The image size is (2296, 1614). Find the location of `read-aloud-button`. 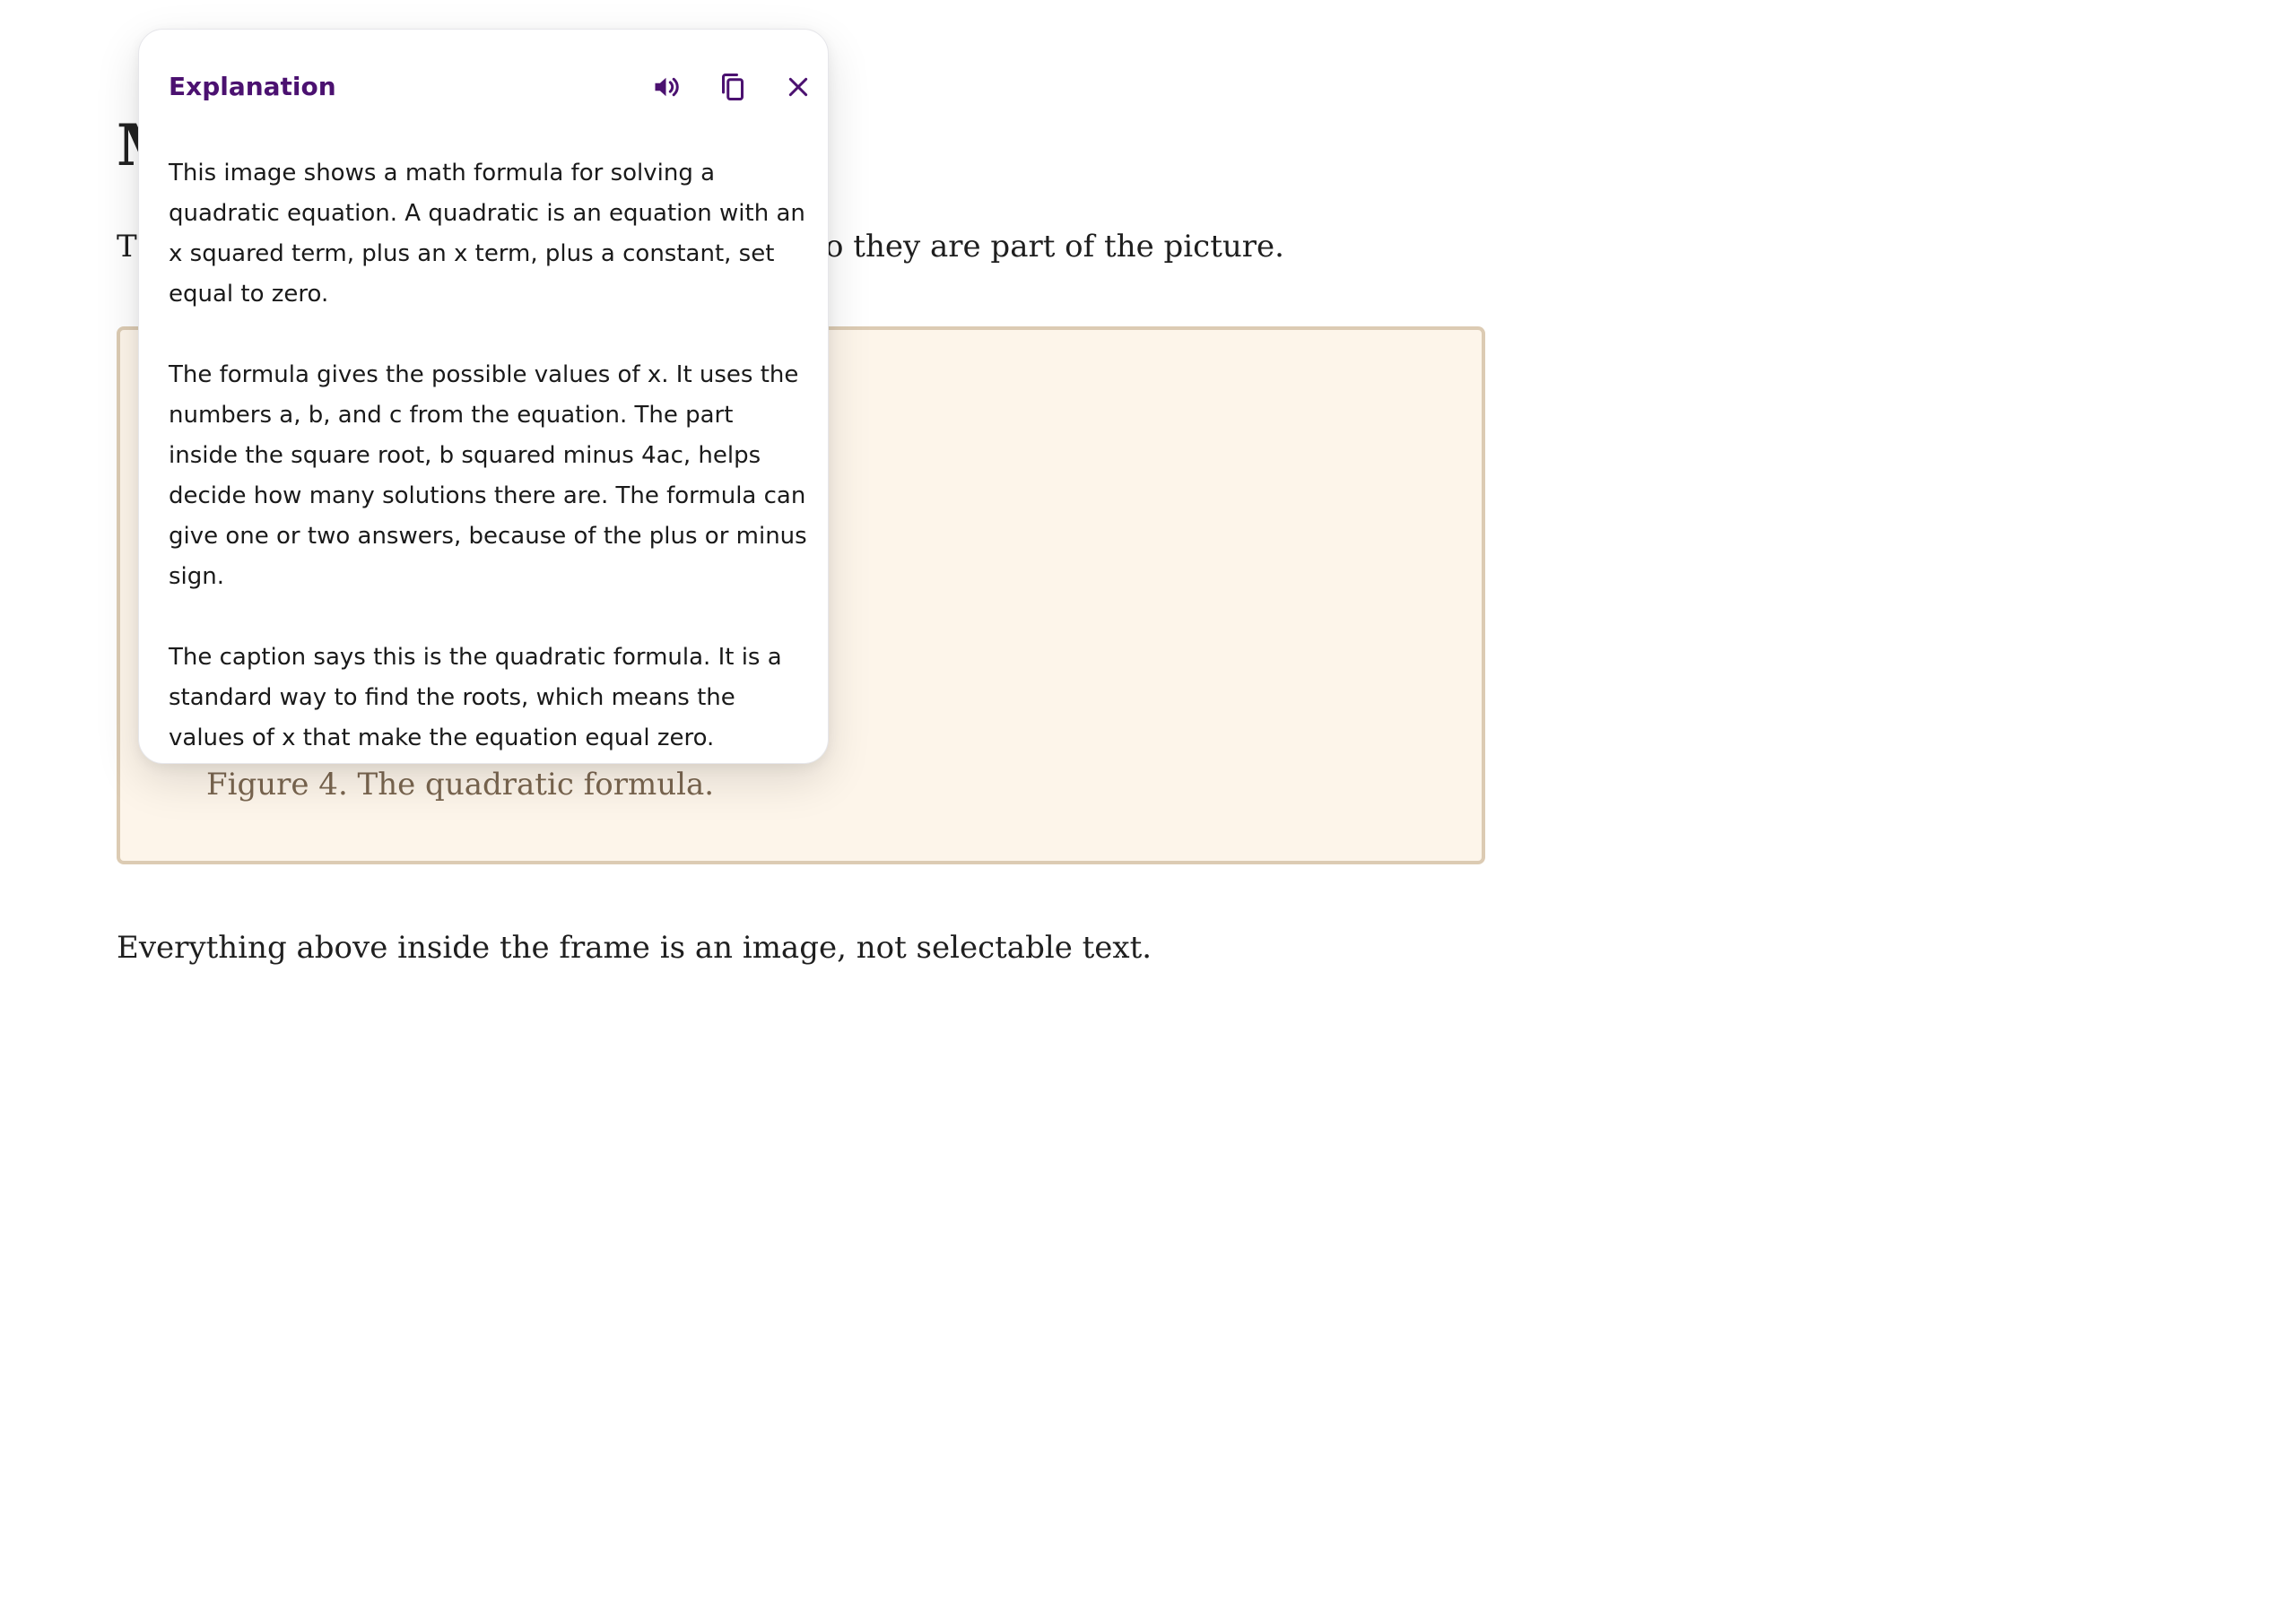

read-aloud-button is located at coordinates (667, 87).